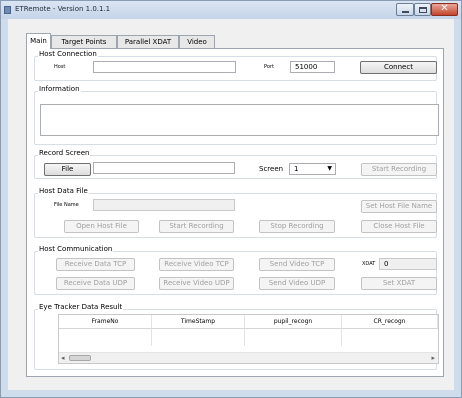 This screenshot has height=398, width=462. Describe the element at coordinates (164, 168) in the screenshot. I see `record-file-input` at that location.